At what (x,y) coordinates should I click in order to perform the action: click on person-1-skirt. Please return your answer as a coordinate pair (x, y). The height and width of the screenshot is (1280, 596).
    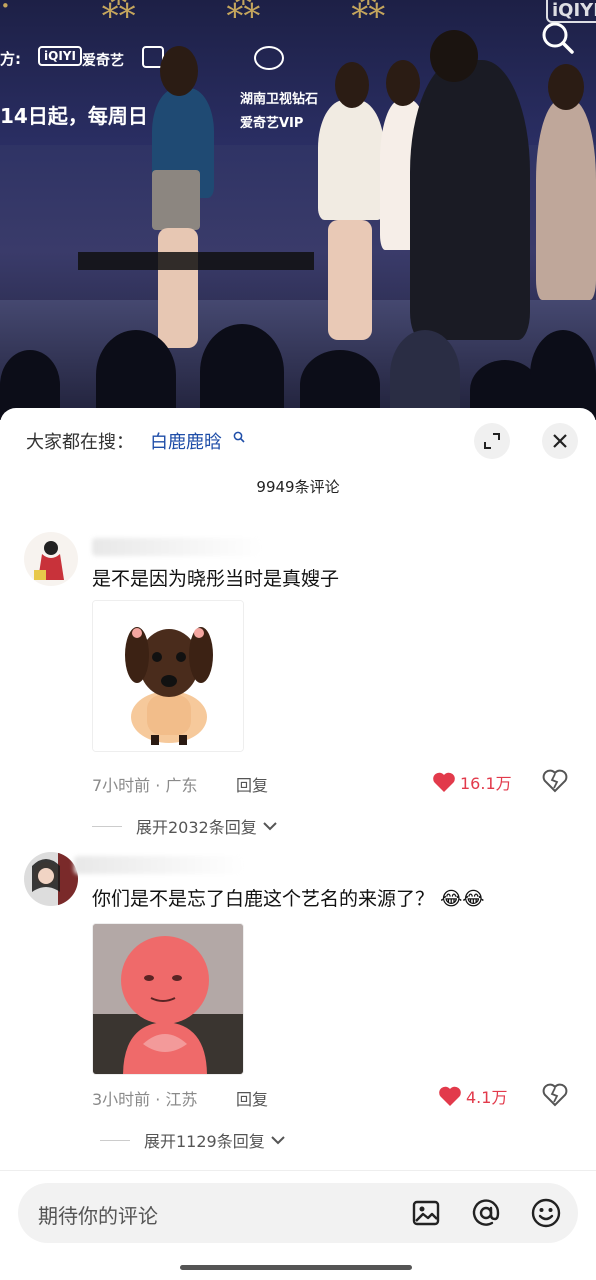
    Looking at the image, I should click on (176, 200).